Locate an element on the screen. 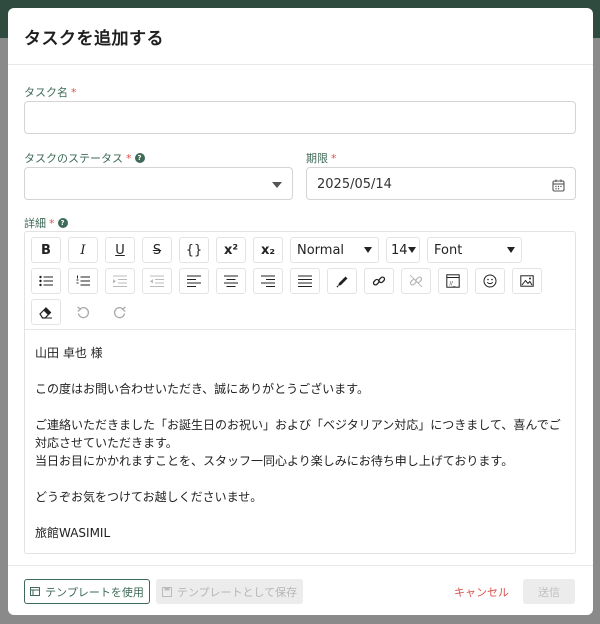  align-center-button is located at coordinates (231, 281).